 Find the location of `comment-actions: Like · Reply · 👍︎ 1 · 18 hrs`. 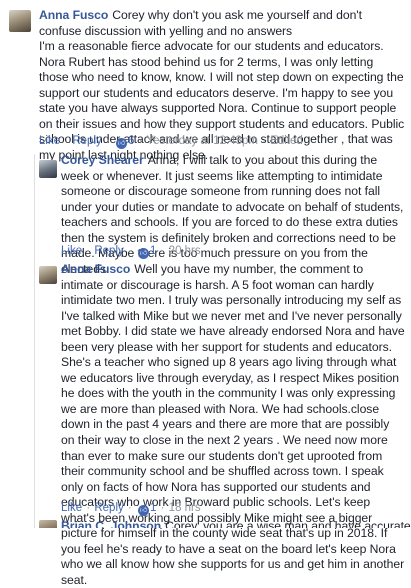

comment-actions: Like · Reply · 👍︎ 1 · 18 hrs is located at coordinates (131, 508).